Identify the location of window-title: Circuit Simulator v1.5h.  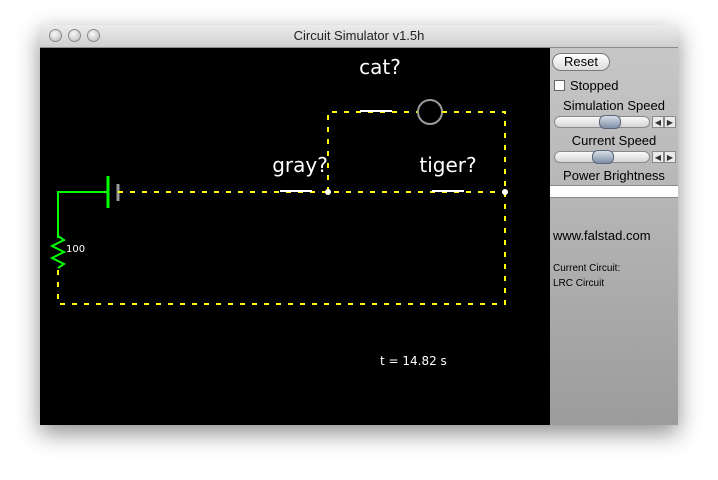
(359, 35).